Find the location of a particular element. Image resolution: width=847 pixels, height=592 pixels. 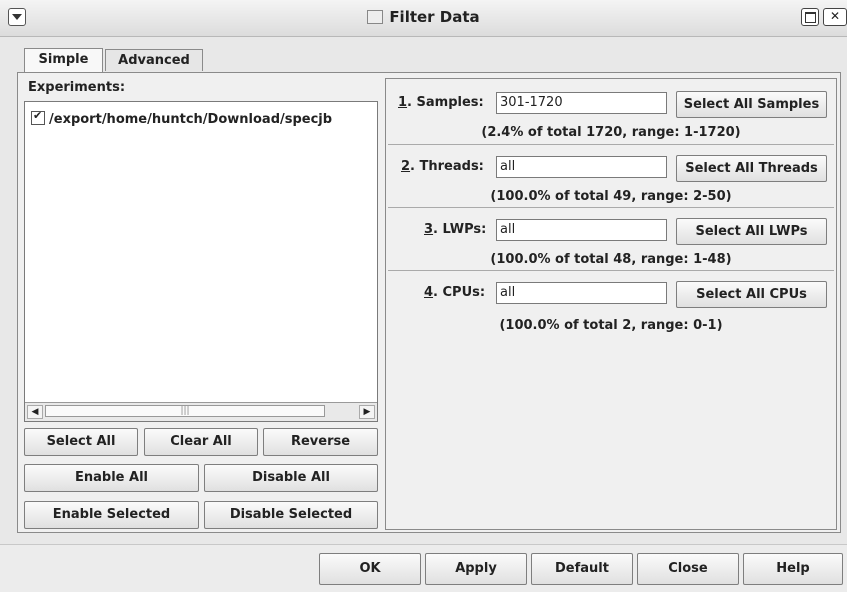

default-button: Default is located at coordinates (582, 569).